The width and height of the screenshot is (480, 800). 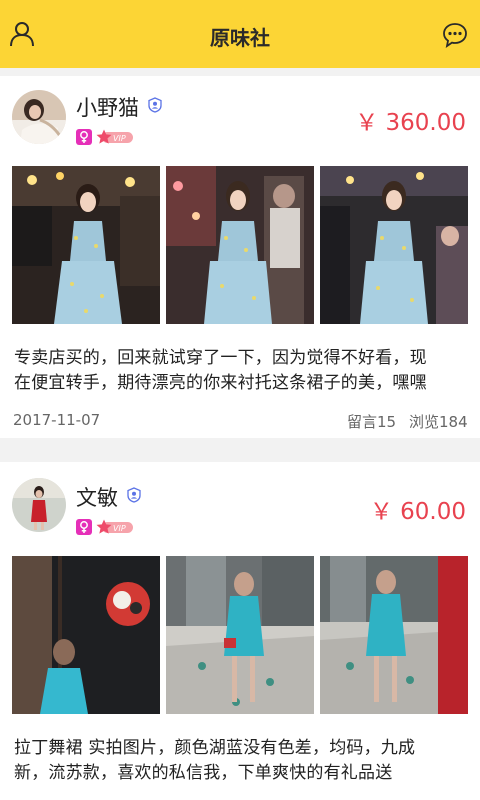 I want to click on description-line: 拉丁舞裙 实拍图片，颜色湖蓝没有色差，均码，九成, so click(x=215, y=748).